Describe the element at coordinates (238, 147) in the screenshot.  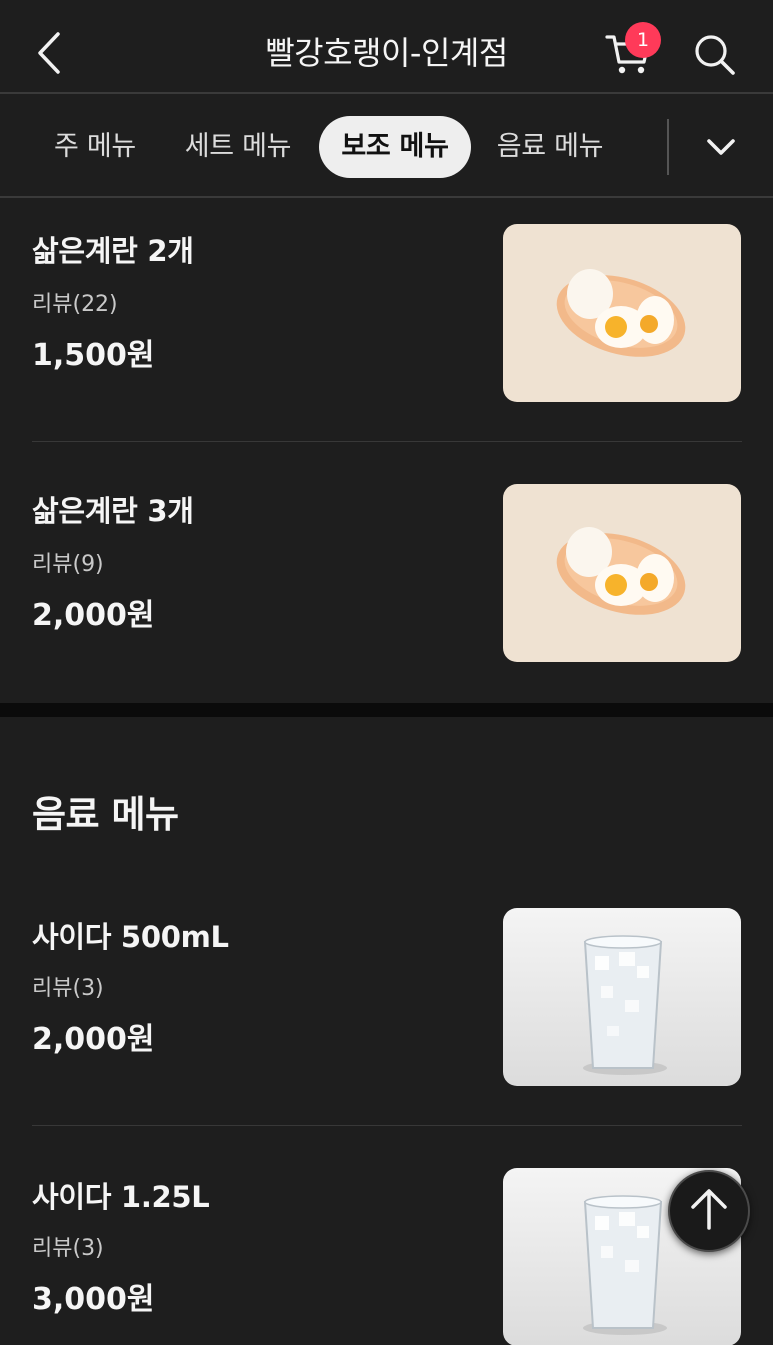
I see `tab-set-menu: 세트 메뉴` at that location.